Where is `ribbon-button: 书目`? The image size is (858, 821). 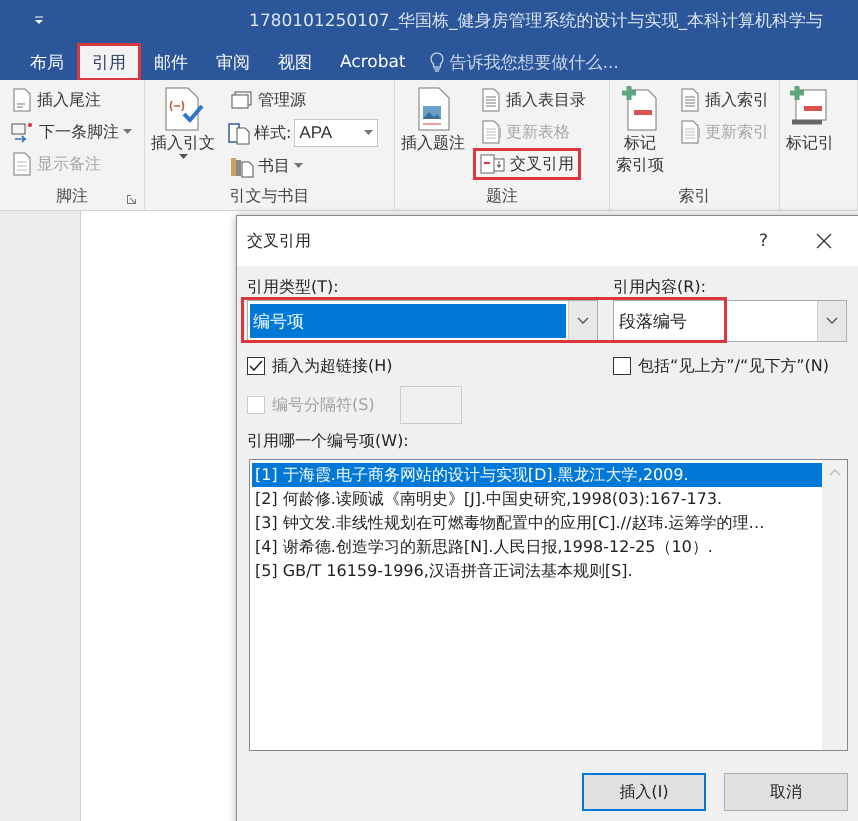 ribbon-button: 书目 is located at coordinates (266, 166).